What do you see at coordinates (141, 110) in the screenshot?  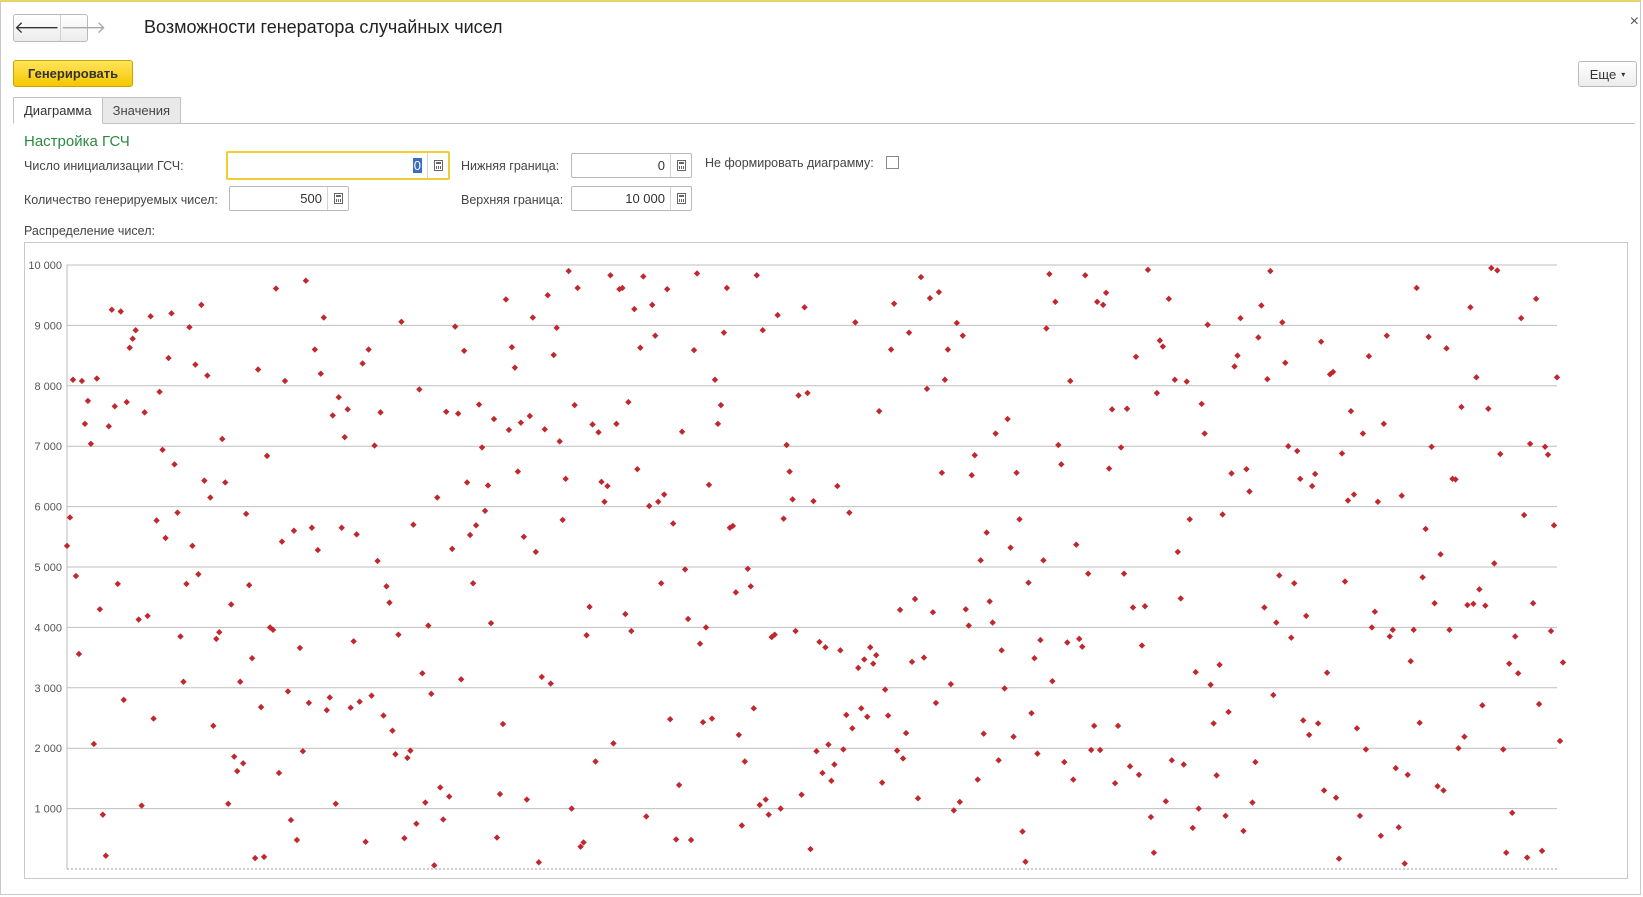 I see `tab-values: Значения` at bounding box center [141, 110].